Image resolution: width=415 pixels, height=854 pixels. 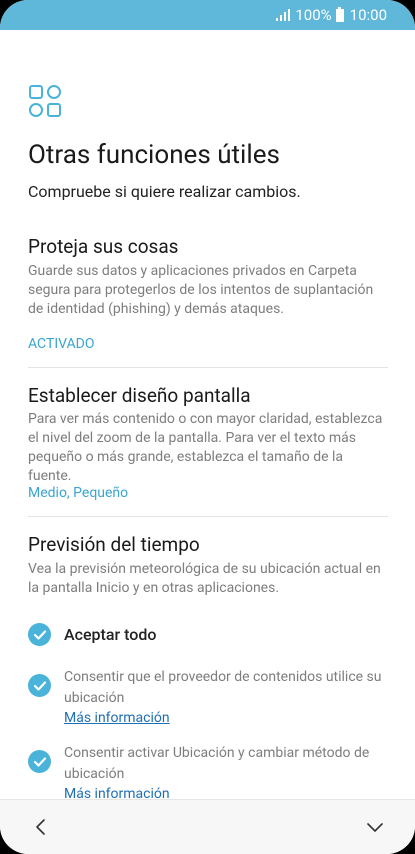 I want to click on consent-location-method-checkbox, so click(x=39, y=761).